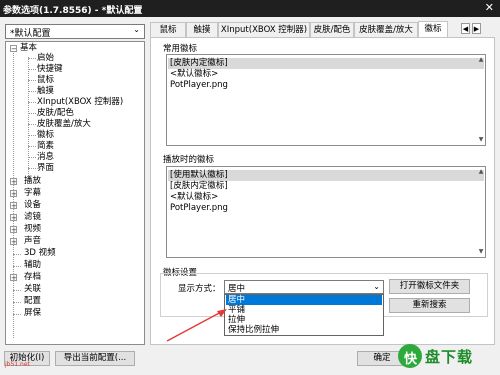 This screenshot has height=375, width=500. What do you see at coordinates (17, 364) in the screenshot?
I see `watermark-url: jb51.net` at bounding box center [17, 364].